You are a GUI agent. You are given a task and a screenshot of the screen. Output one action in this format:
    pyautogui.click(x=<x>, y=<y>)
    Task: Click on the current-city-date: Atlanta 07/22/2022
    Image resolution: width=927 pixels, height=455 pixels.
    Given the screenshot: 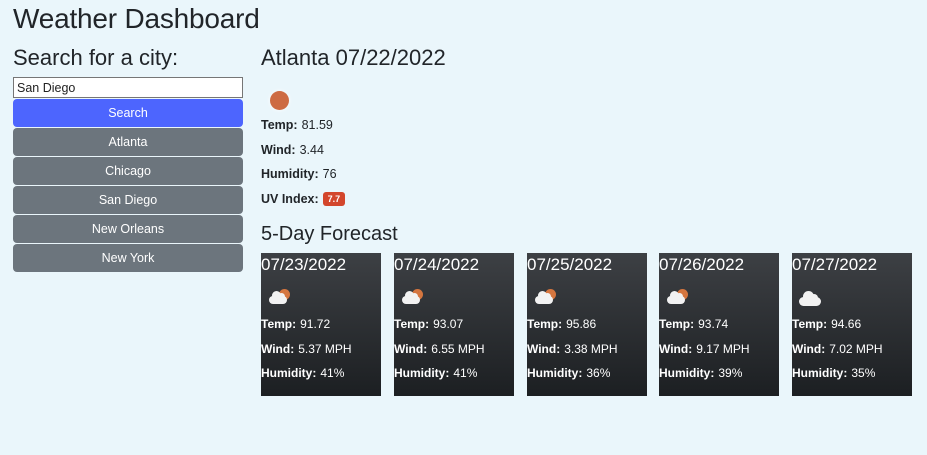 What is the action you would take?
    pyautogui.click(x=353, y=57)
    